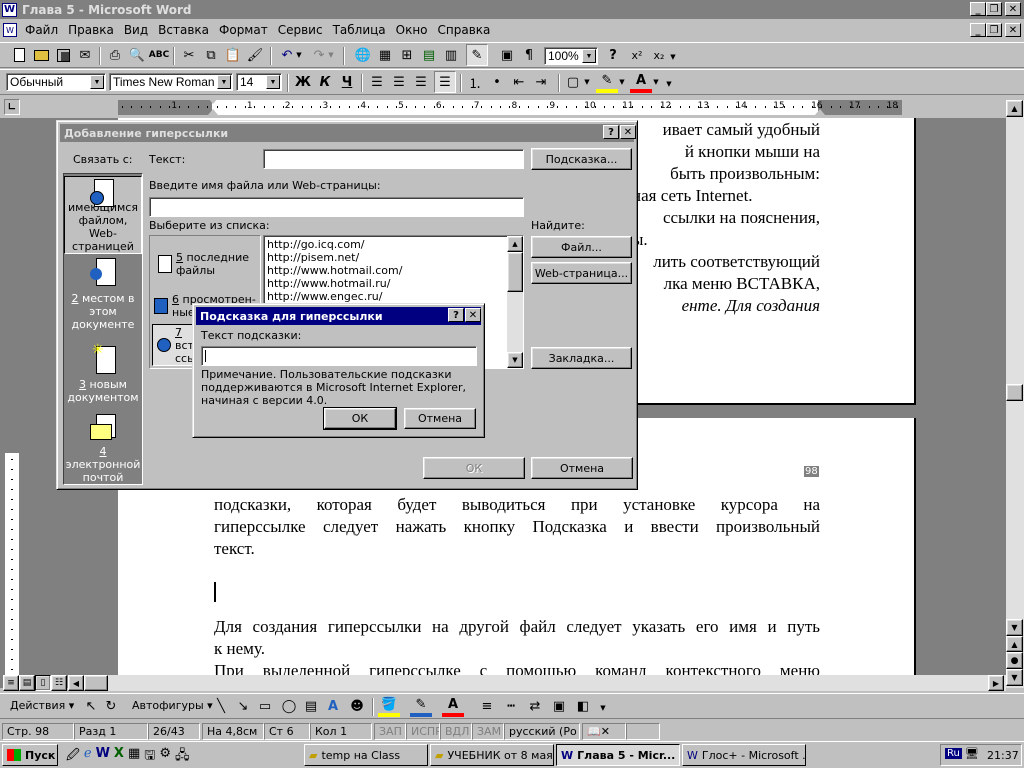 The image size is (1024, 768). I want to click on taskbar-item-temp: ▰ temp на Class, so click(366, 755).